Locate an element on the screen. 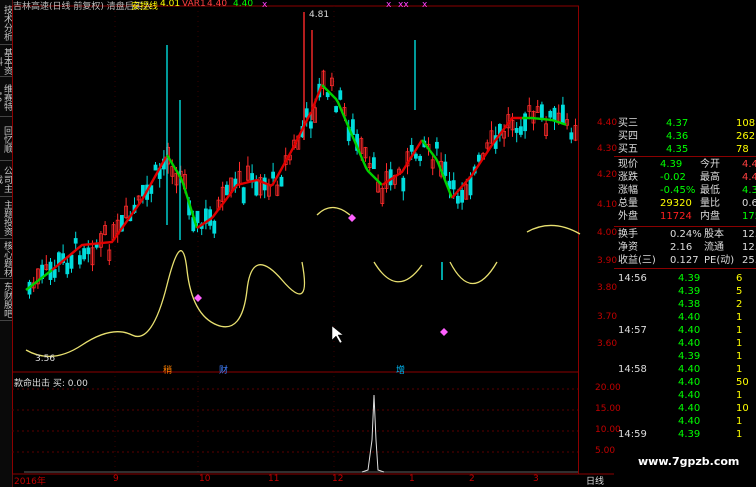 Image resolution: width=756 pixels, height=487 pixels. tick-row-cell: 6 is located at coordinates (739, 278).